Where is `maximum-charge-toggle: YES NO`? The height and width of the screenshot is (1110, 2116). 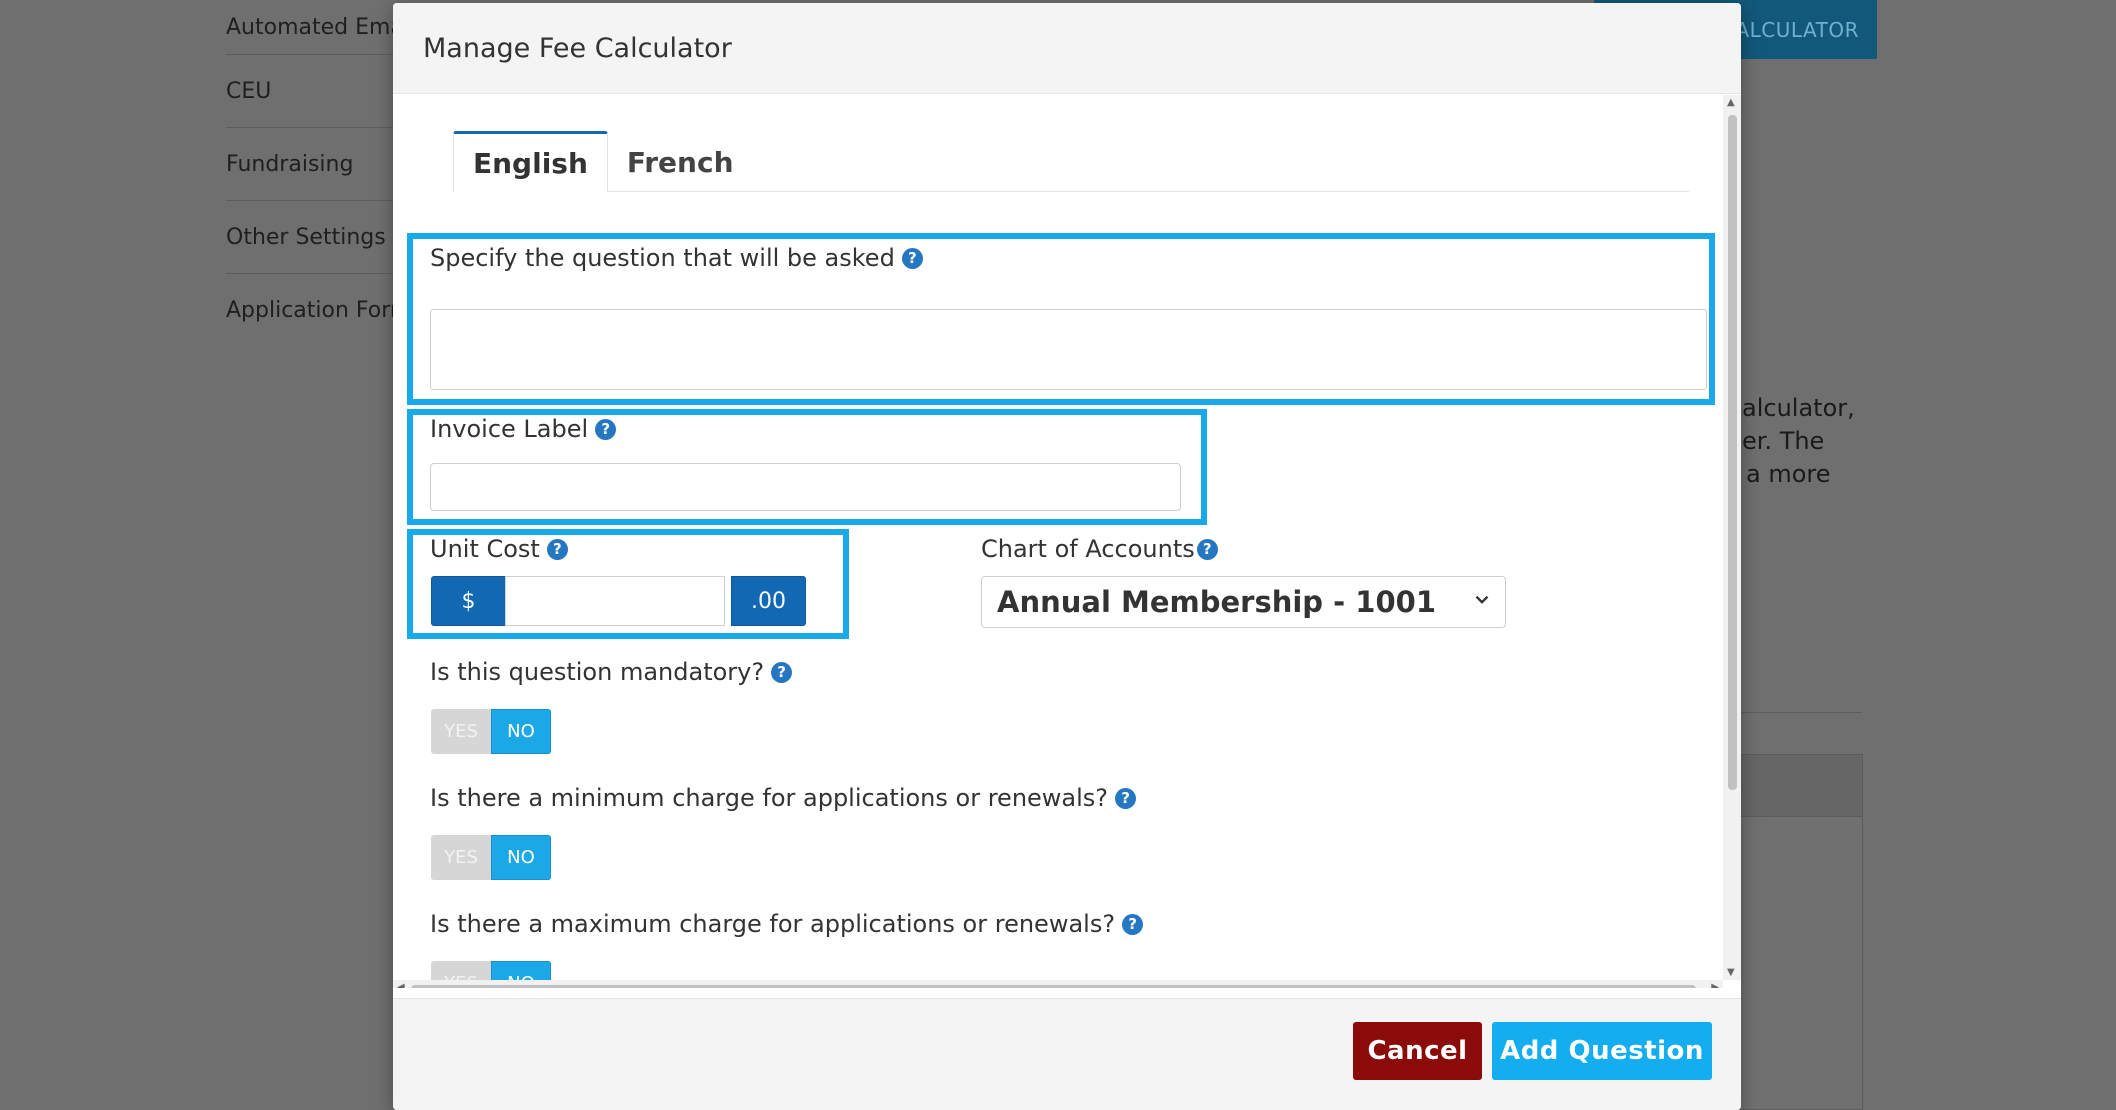
maximum-charge-toggle: YES NO is located at coordinates (491, 970).